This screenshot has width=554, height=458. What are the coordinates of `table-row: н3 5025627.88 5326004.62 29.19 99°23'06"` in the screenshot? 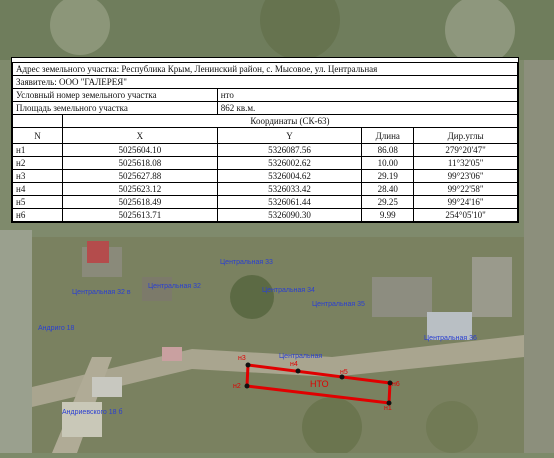 It's located at (265, 176).